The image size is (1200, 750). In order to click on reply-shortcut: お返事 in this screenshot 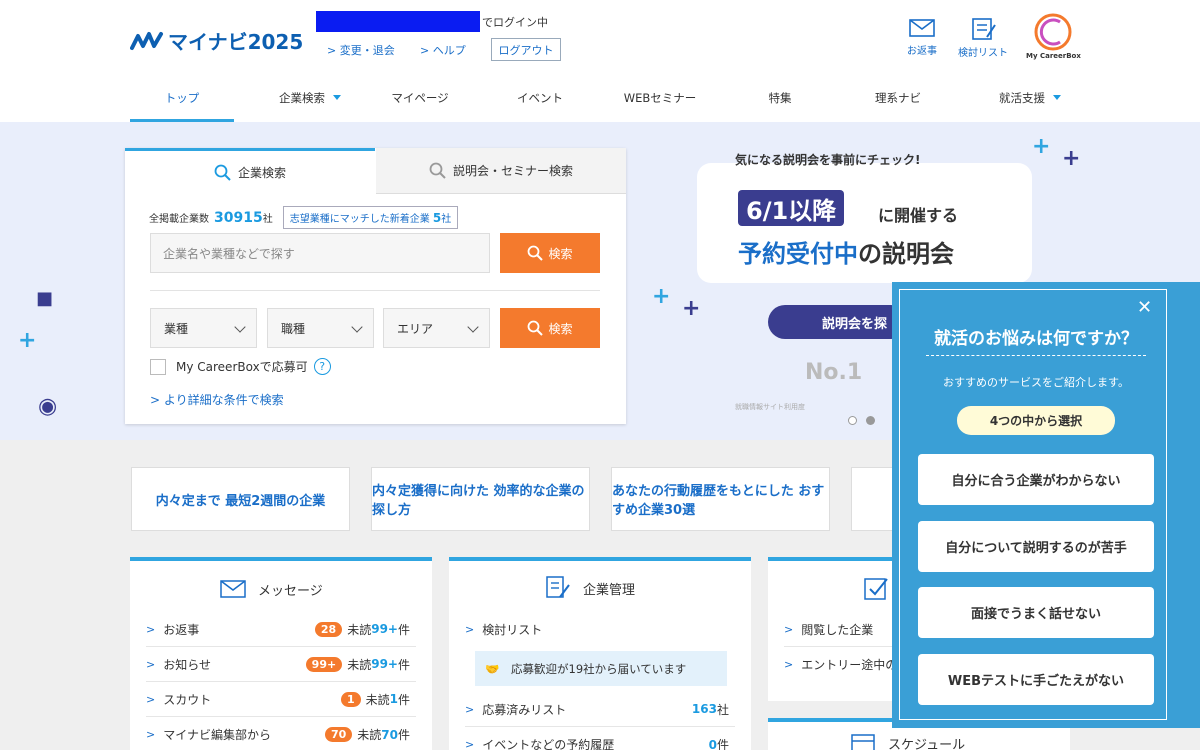, I will do `click(922, 37)`.